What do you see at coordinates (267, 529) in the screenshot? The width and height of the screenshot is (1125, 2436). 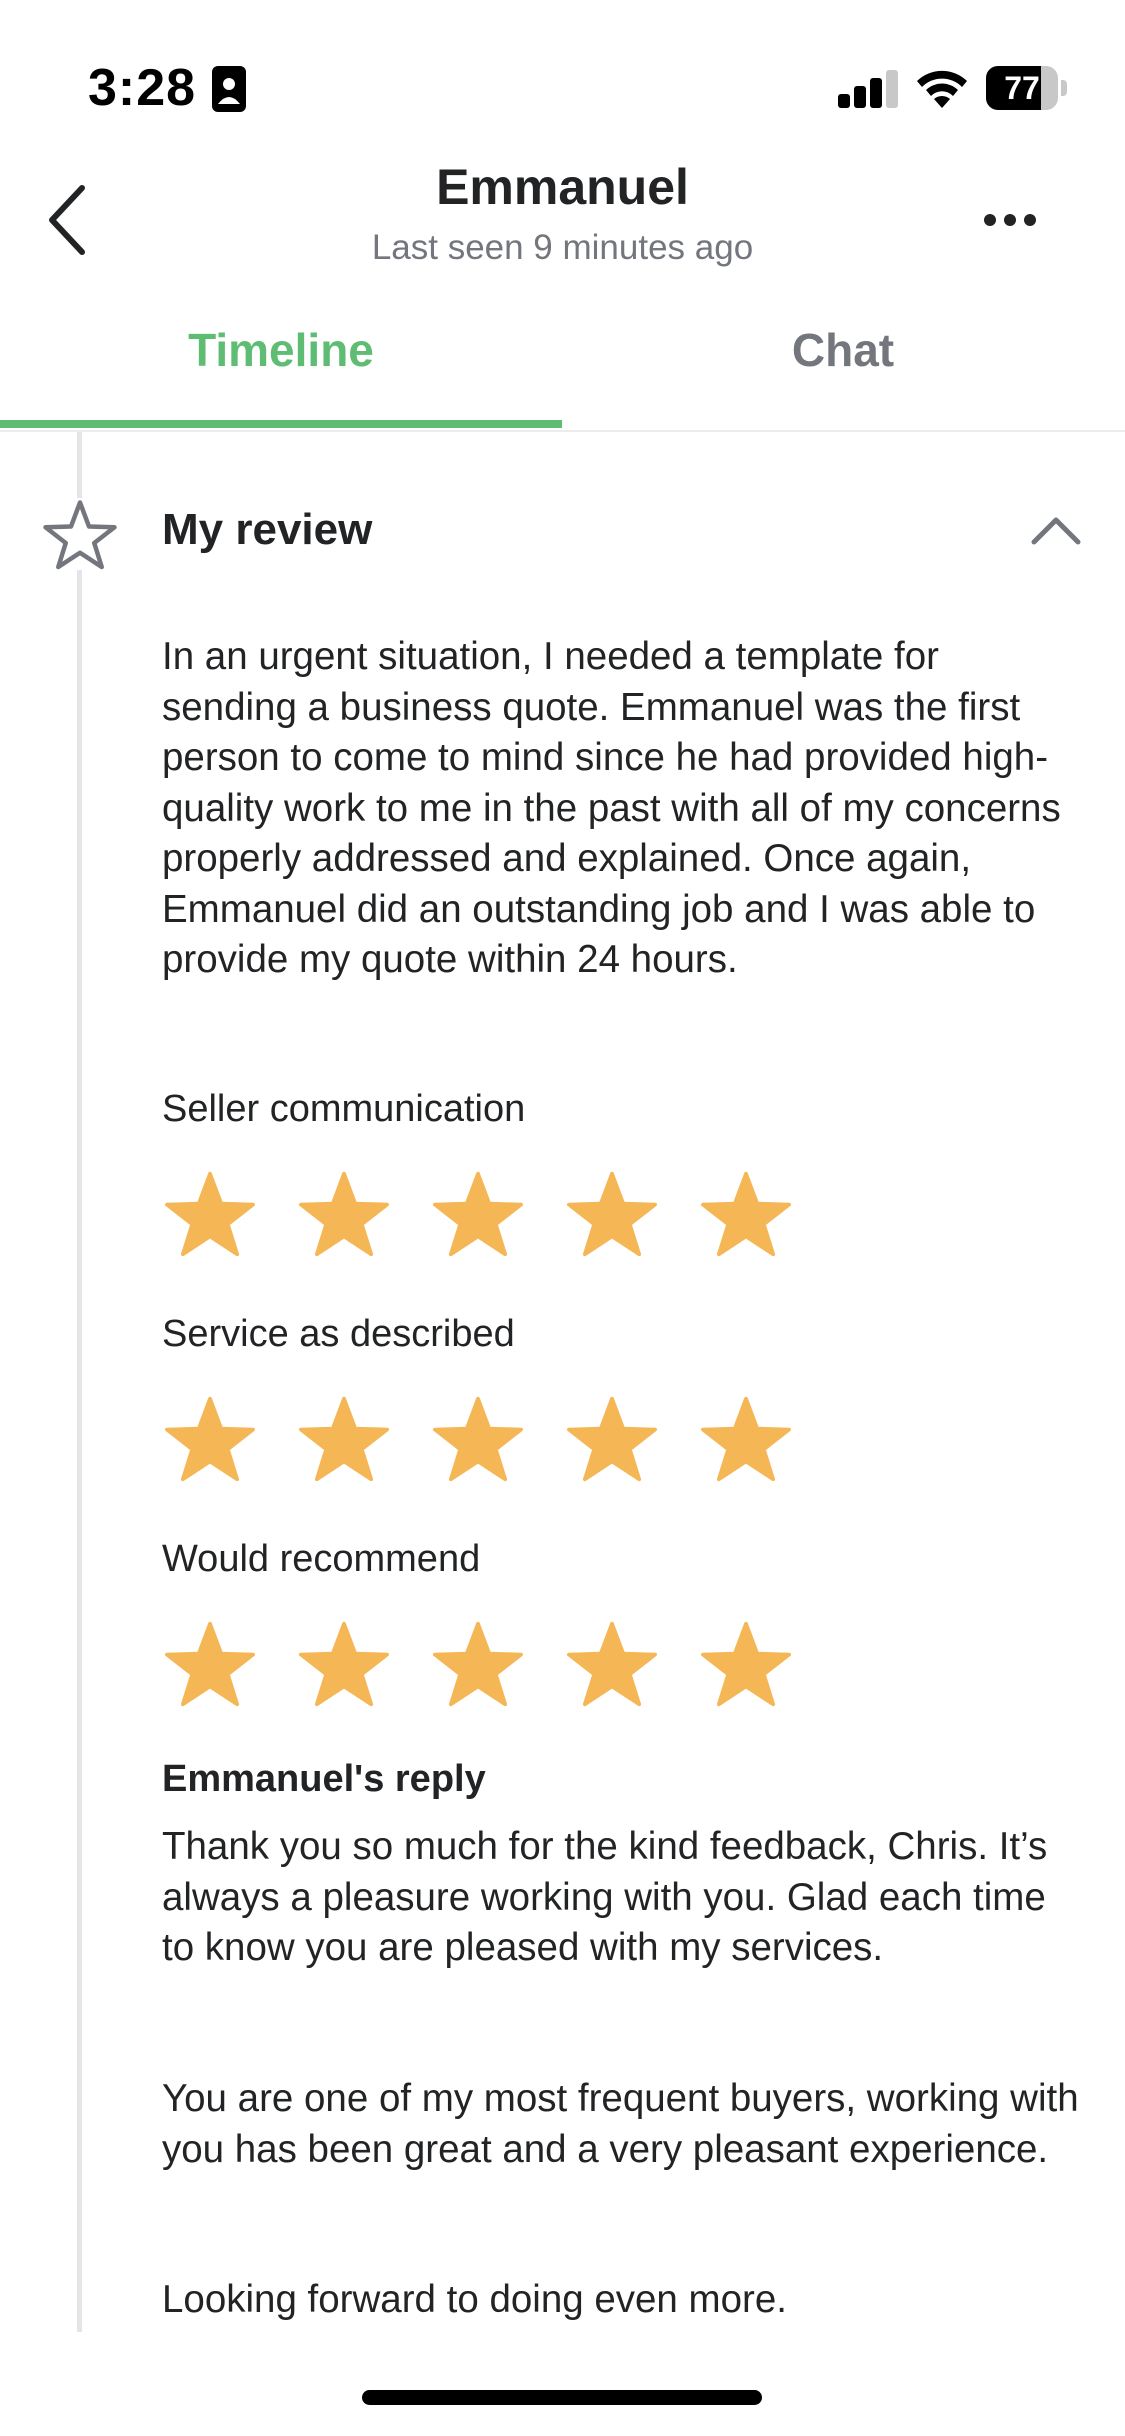 I see `review-section-title: My review` at bounding box center [267, 529].